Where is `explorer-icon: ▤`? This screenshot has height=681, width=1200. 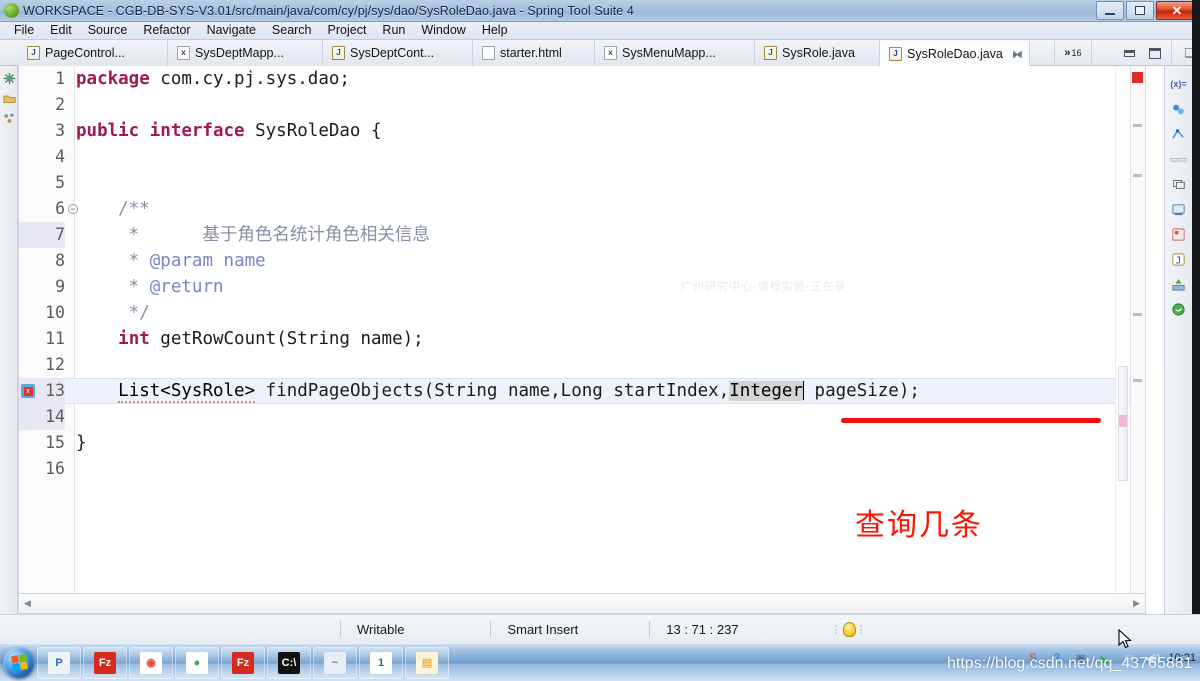
explorer-icon: ▤ is located at coordinates (427, 662).